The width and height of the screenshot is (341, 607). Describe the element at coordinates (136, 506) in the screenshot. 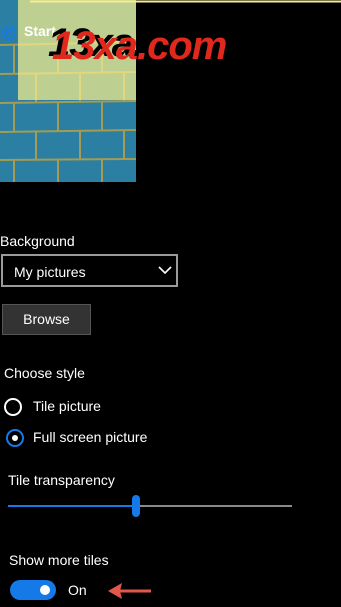

I see `slider-thumb` at that location.